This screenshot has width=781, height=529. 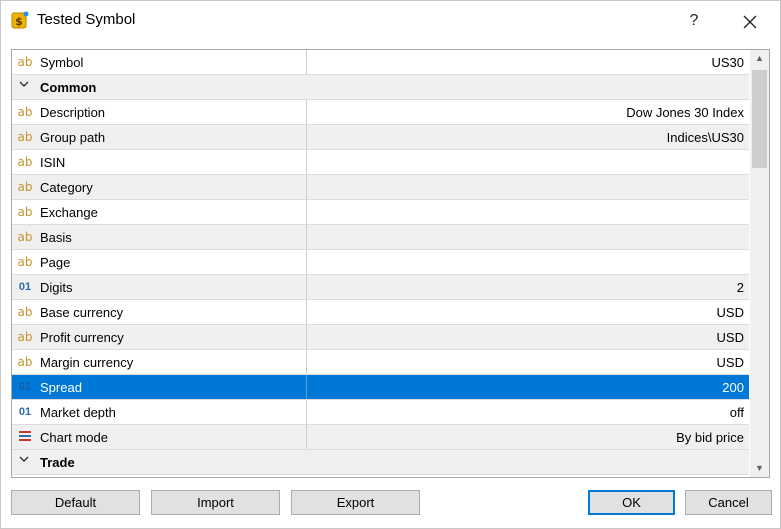 What do you see at coordinates (57, 462) in the screenshot?
I see `group-label: Trade` at bounding box center [57, 462].